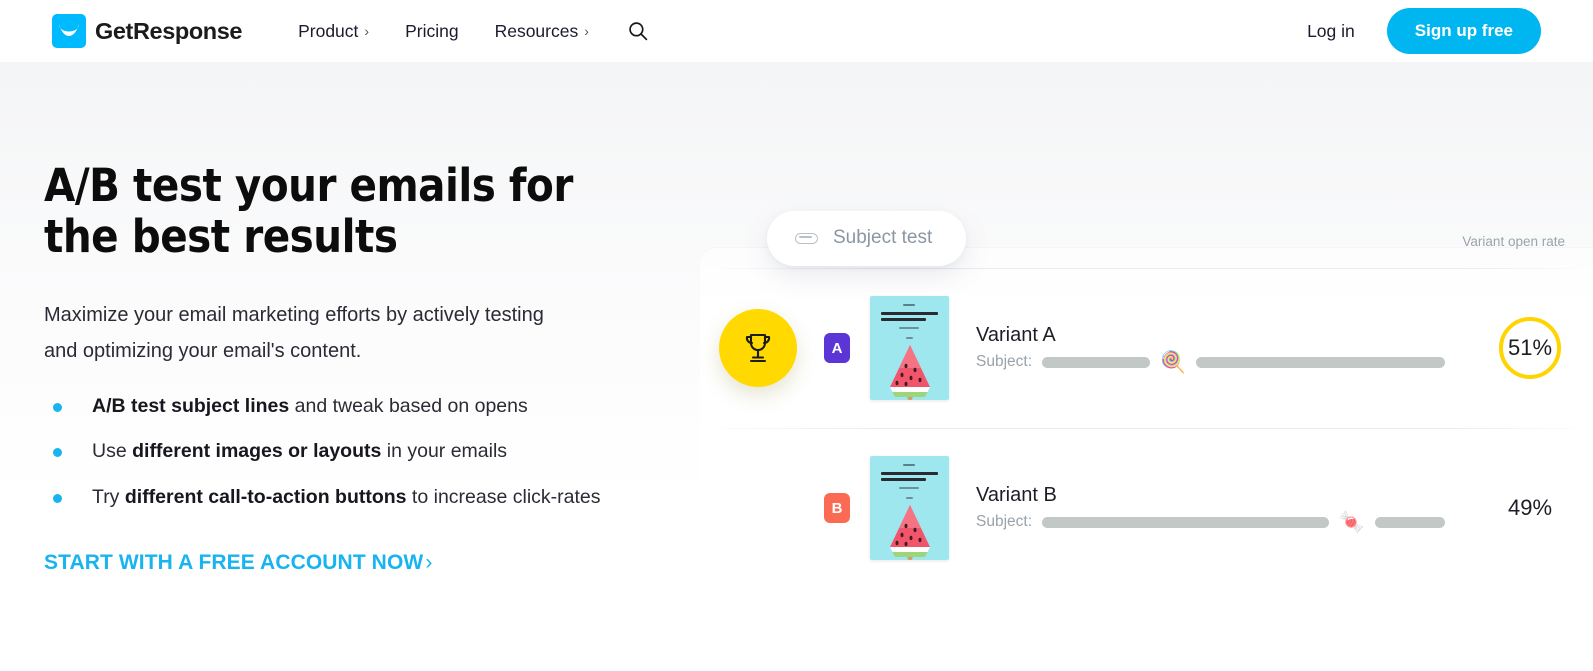 The width and height of the screenshot is (1593, 671). Describe the element at coordinates (328, 30) in the screenshot. I see `nav-item-product-label: Product` at that location.